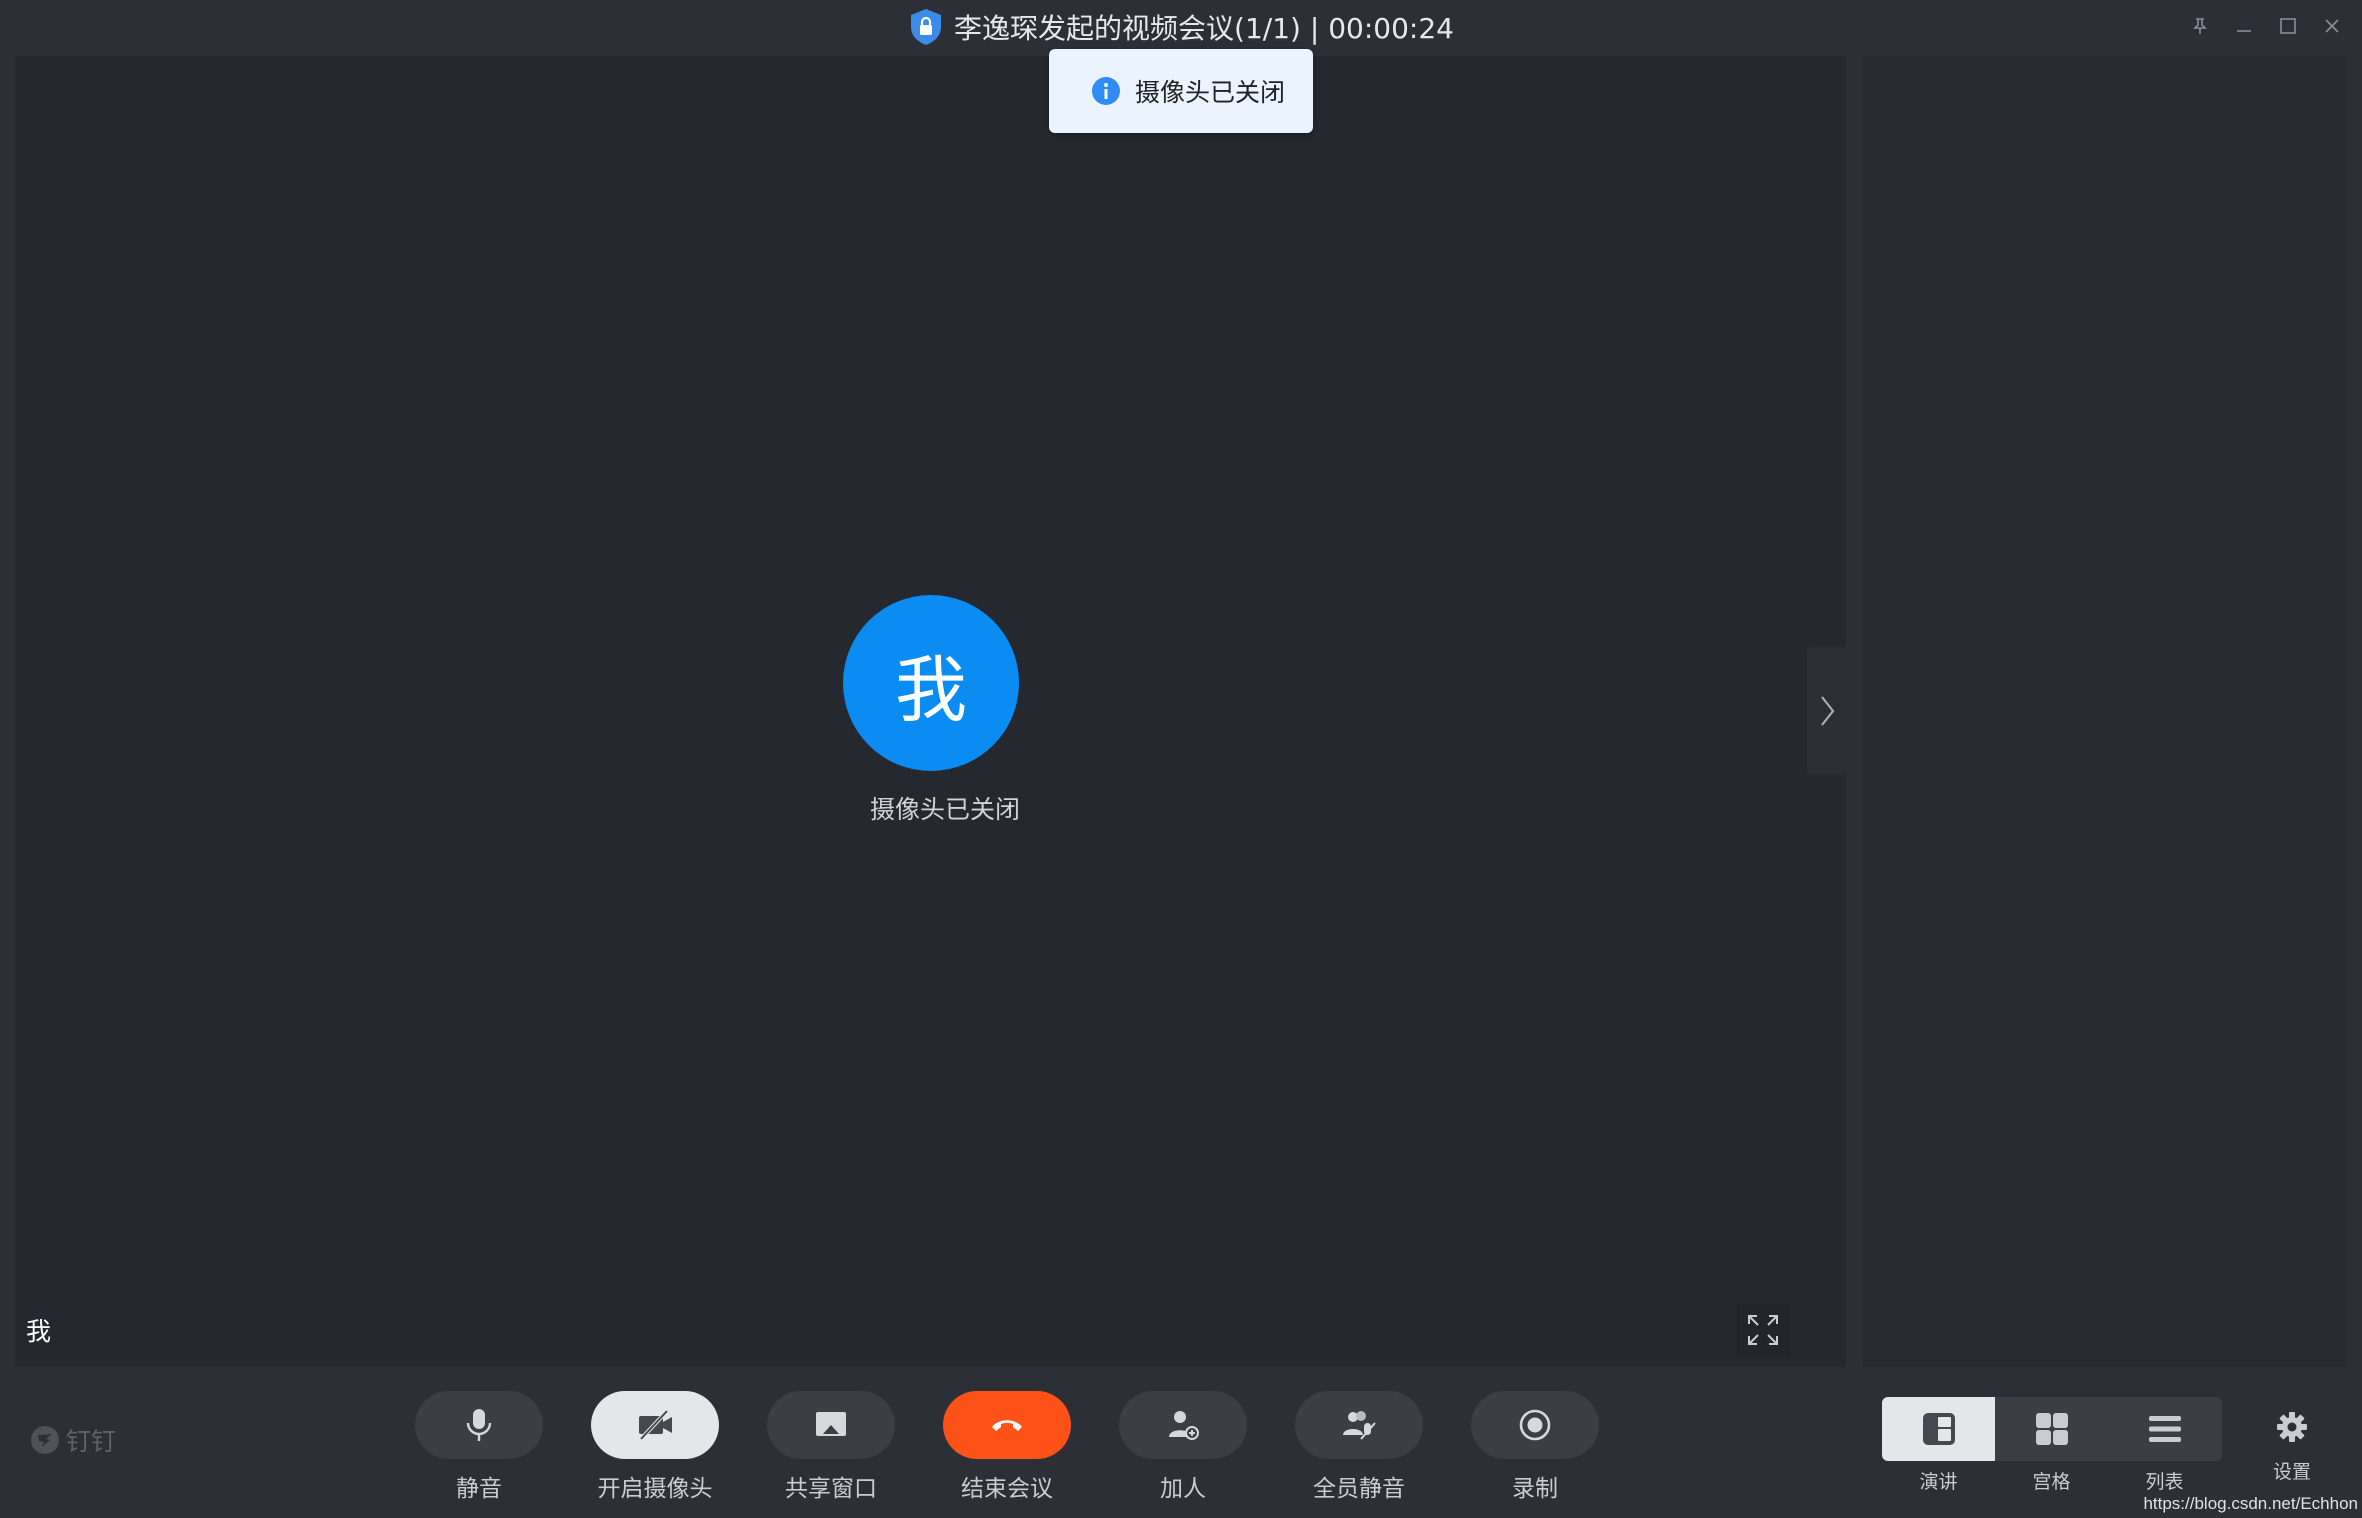 The height and width of the screenshot is (1518, 2362). What do you see at coordinates (2291, 1472) in the screenshot?
I see `settings-label: 设置` at bounding box center [2291, 1472].